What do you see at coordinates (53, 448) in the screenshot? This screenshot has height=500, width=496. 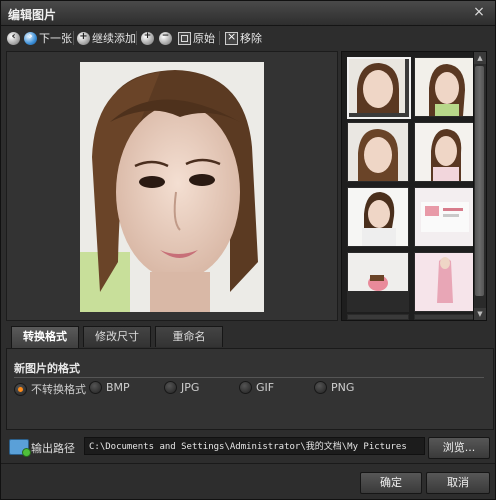 I see `output-path-label: 输出路径` at bounding box center [53, 448].